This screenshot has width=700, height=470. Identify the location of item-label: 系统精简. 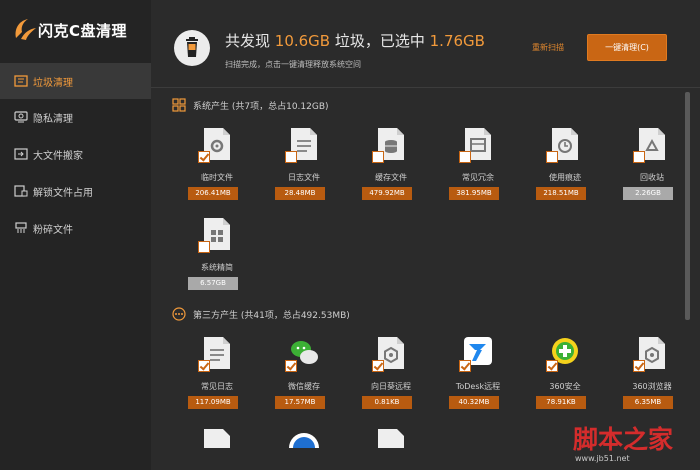
(217, 267).